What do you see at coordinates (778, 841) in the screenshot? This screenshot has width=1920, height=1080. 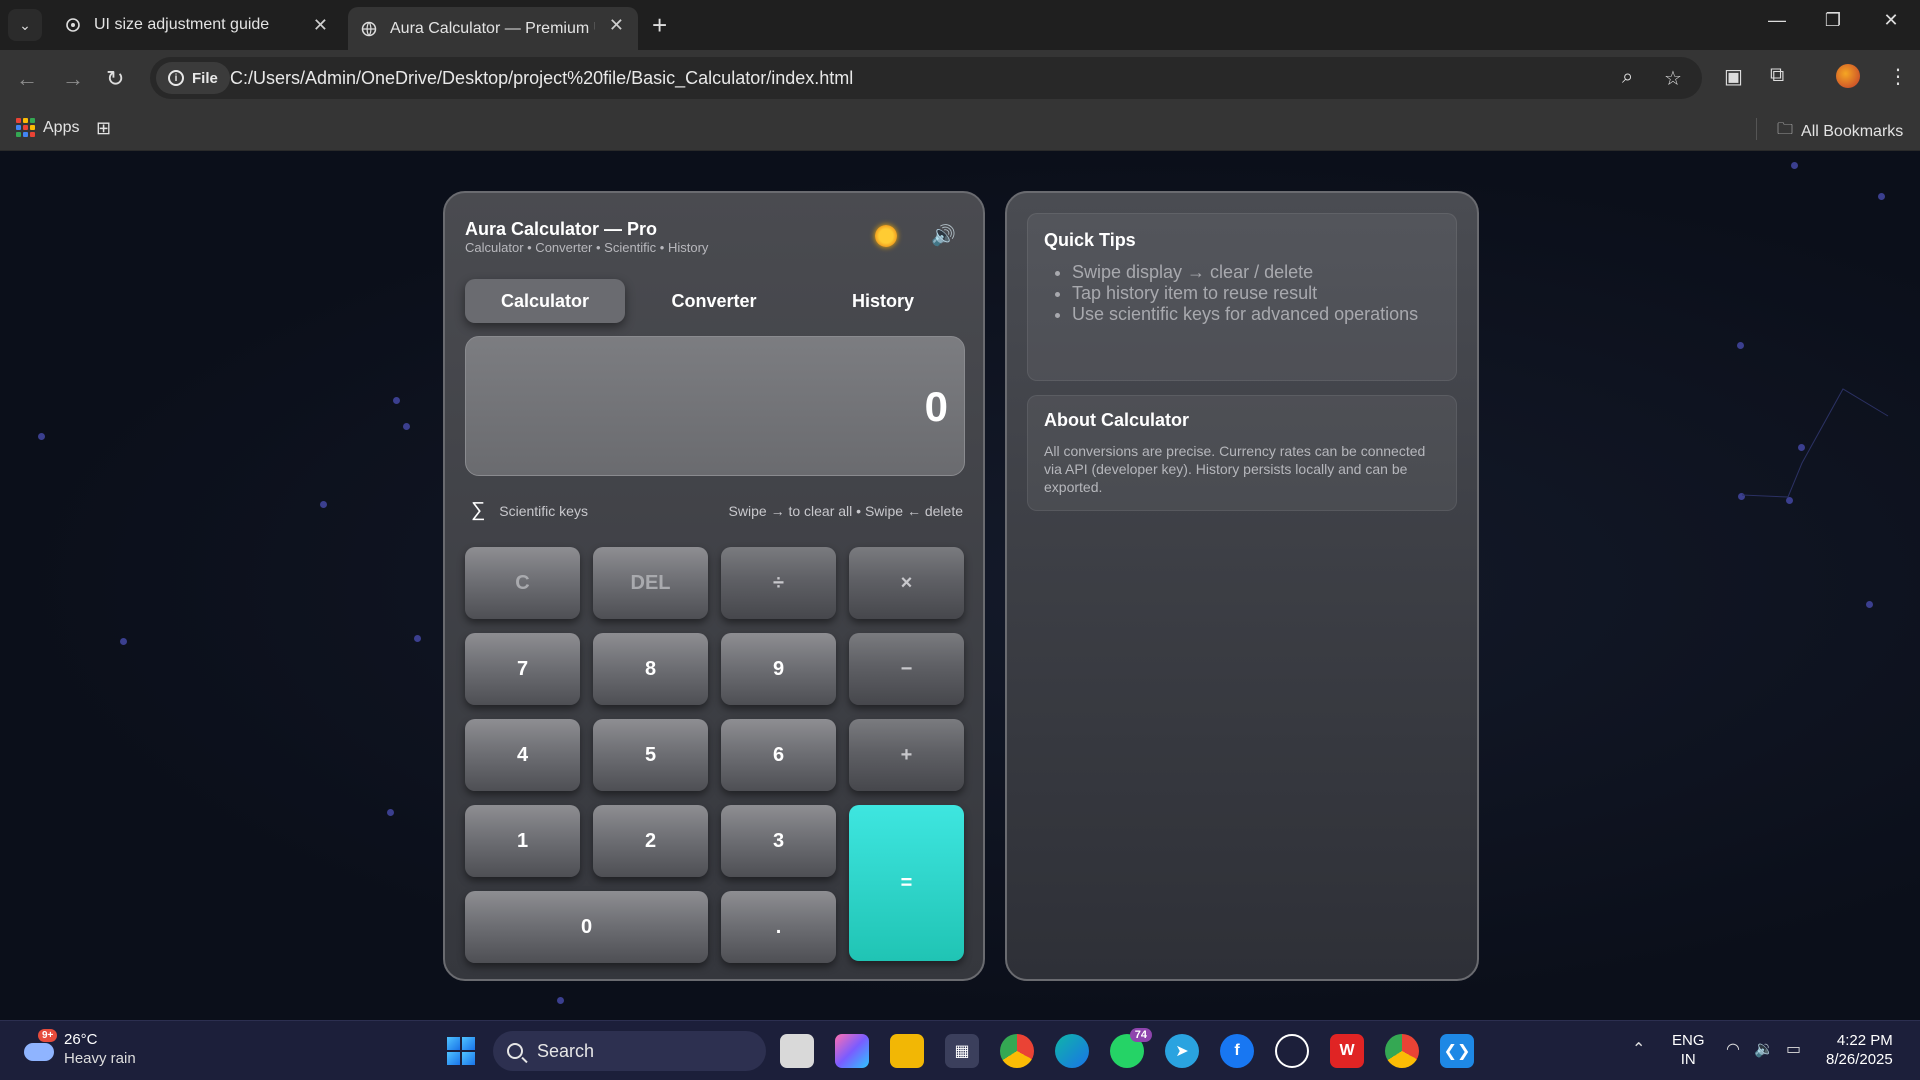 I see `key-3: 3` at bounding box center [778, 841].